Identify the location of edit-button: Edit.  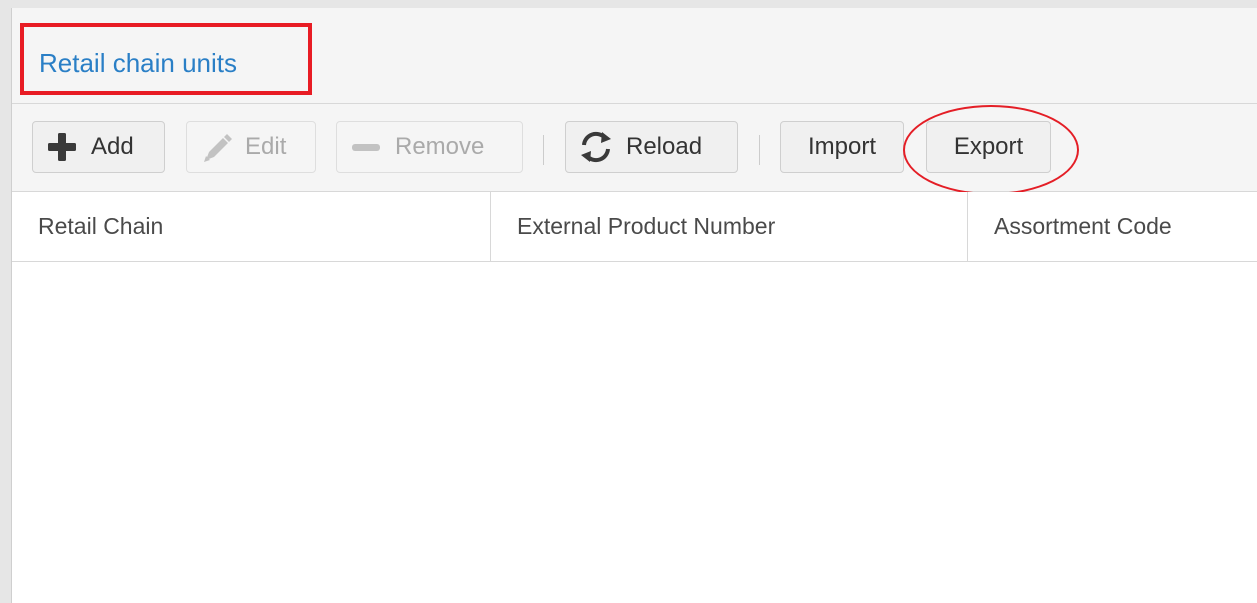
(251, 147).